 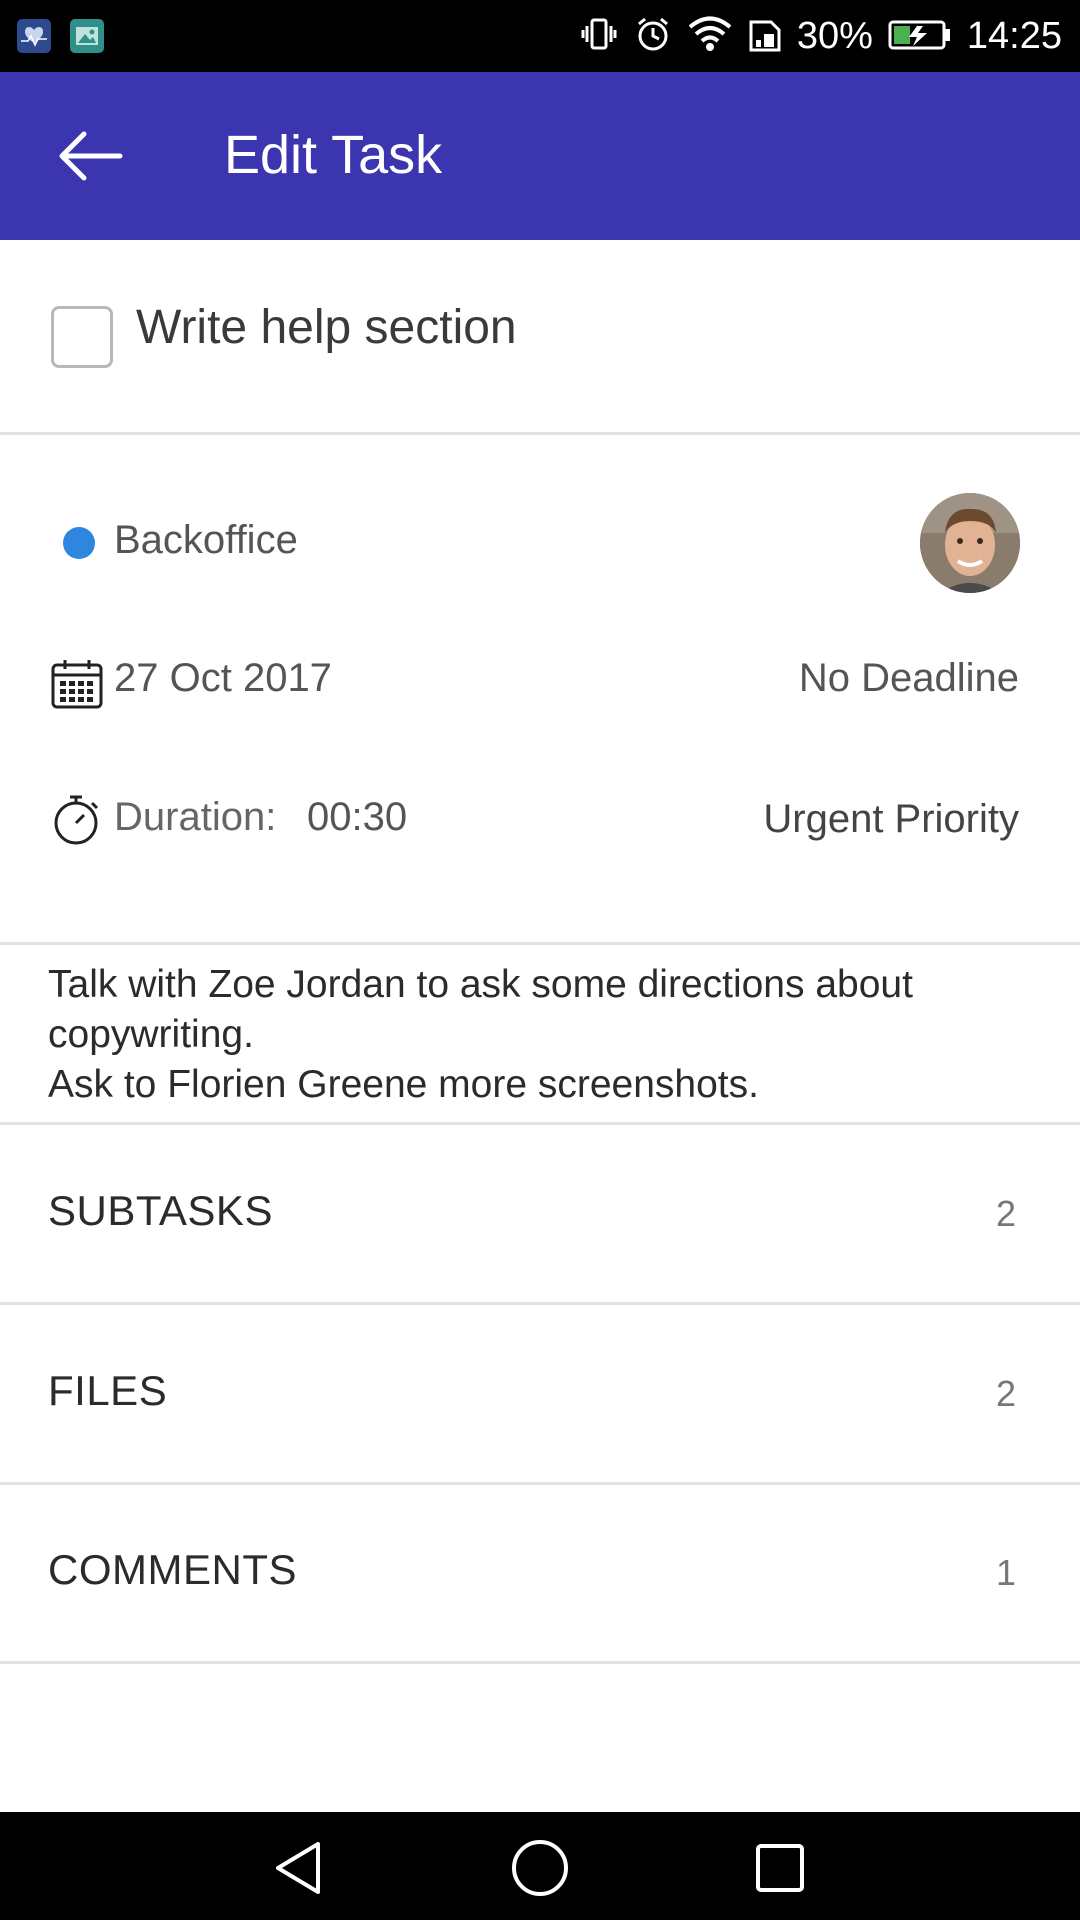 What do you see at coordinates (206, 540) in the screenshot?
I see `project-name: Backoffice` at bounding box center [206, 540].